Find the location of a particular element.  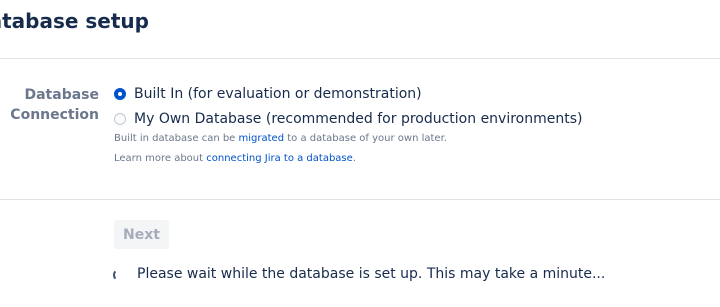

header-divider is located at coordinates (360, 58).